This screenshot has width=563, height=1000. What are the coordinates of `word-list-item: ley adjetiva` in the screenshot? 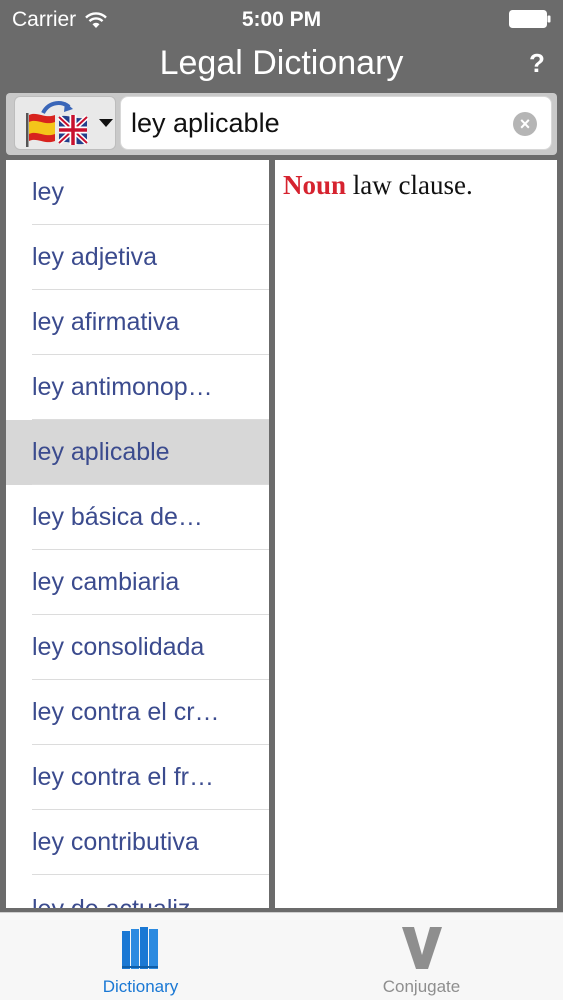 It's located at (137, 257).